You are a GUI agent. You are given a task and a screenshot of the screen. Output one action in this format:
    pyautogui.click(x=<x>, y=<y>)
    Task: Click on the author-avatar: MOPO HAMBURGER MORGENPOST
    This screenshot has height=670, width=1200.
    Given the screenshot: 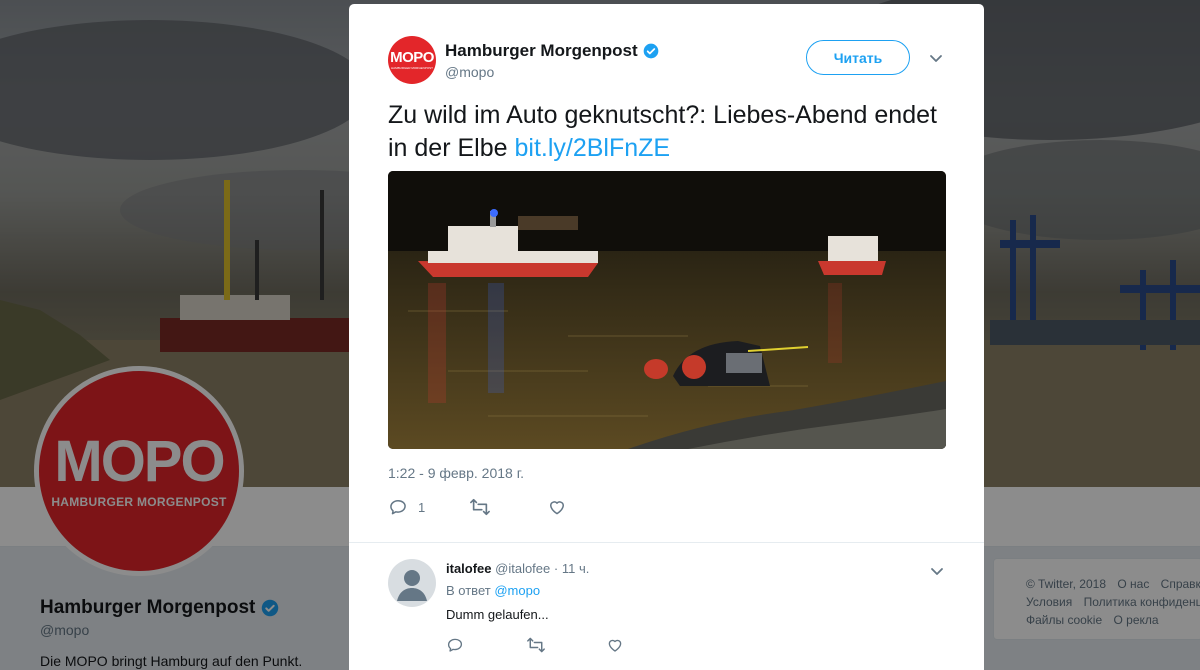 What is the action you would take?
    pyautogui.click(x=412, y=60)
    